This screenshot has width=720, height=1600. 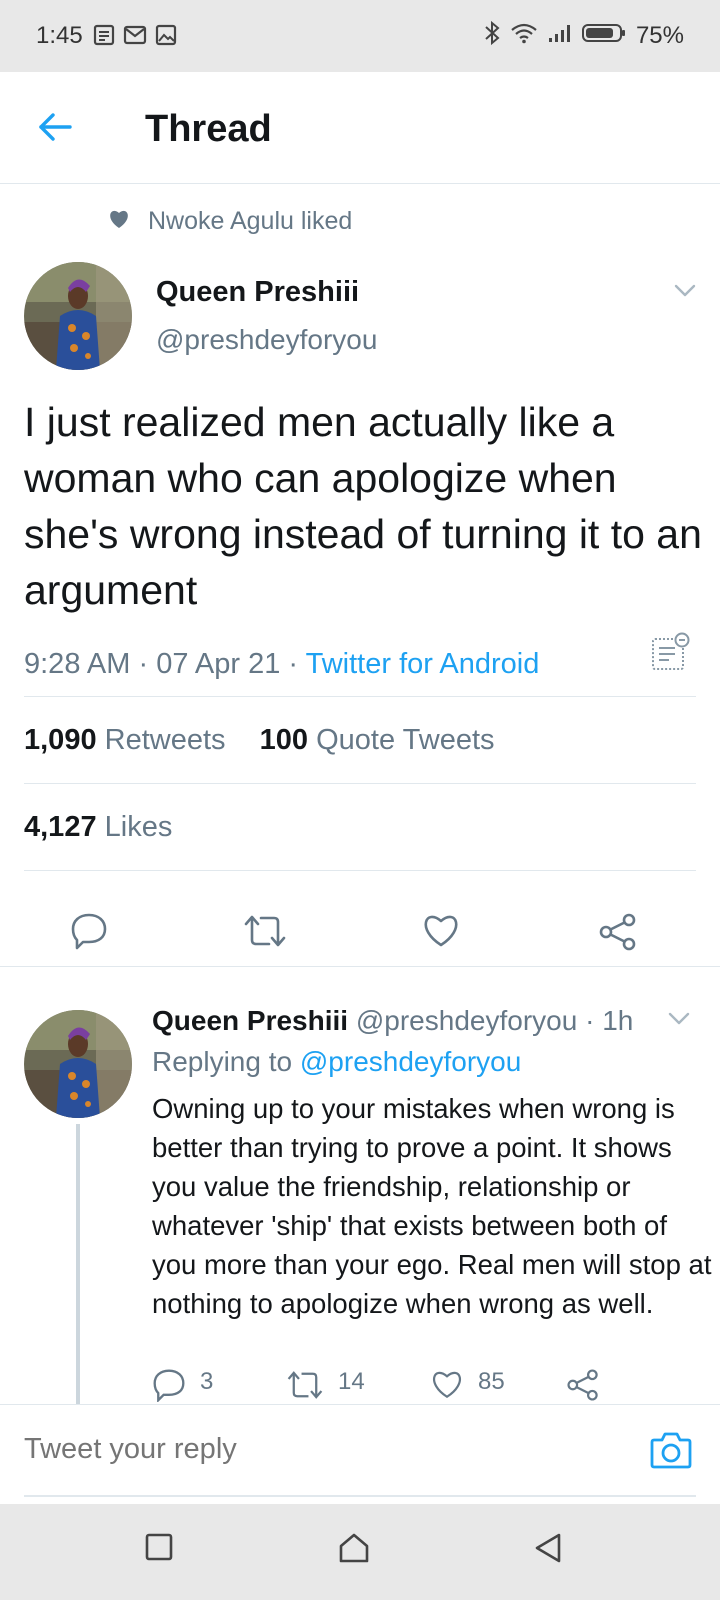 I want to click on replying-label: Replying to, so click(x=222, y=1061).